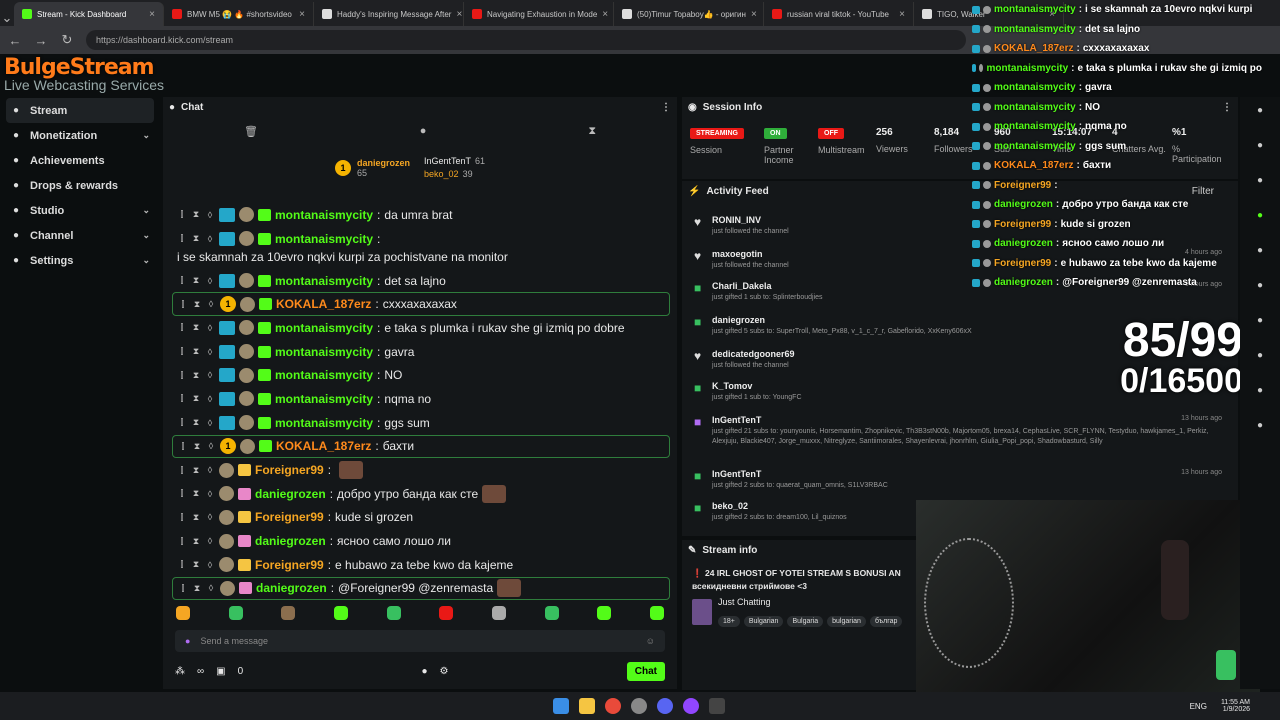  Describe the element at coordinates (1260, 322) in the screenshot. I see `broadcast-icon: ●` at that location.